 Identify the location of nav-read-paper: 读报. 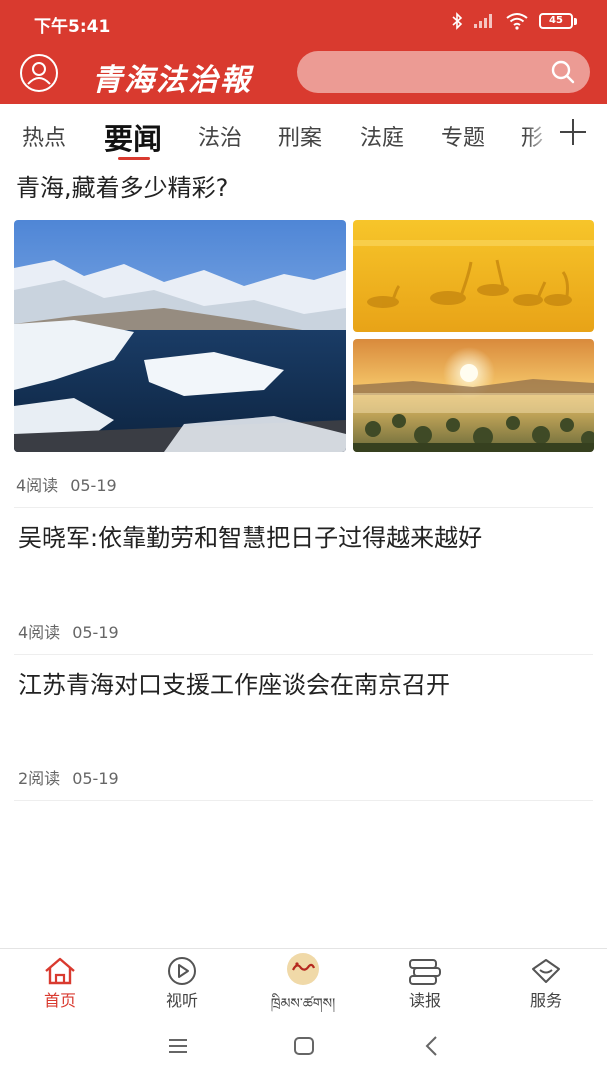
(425, 981).